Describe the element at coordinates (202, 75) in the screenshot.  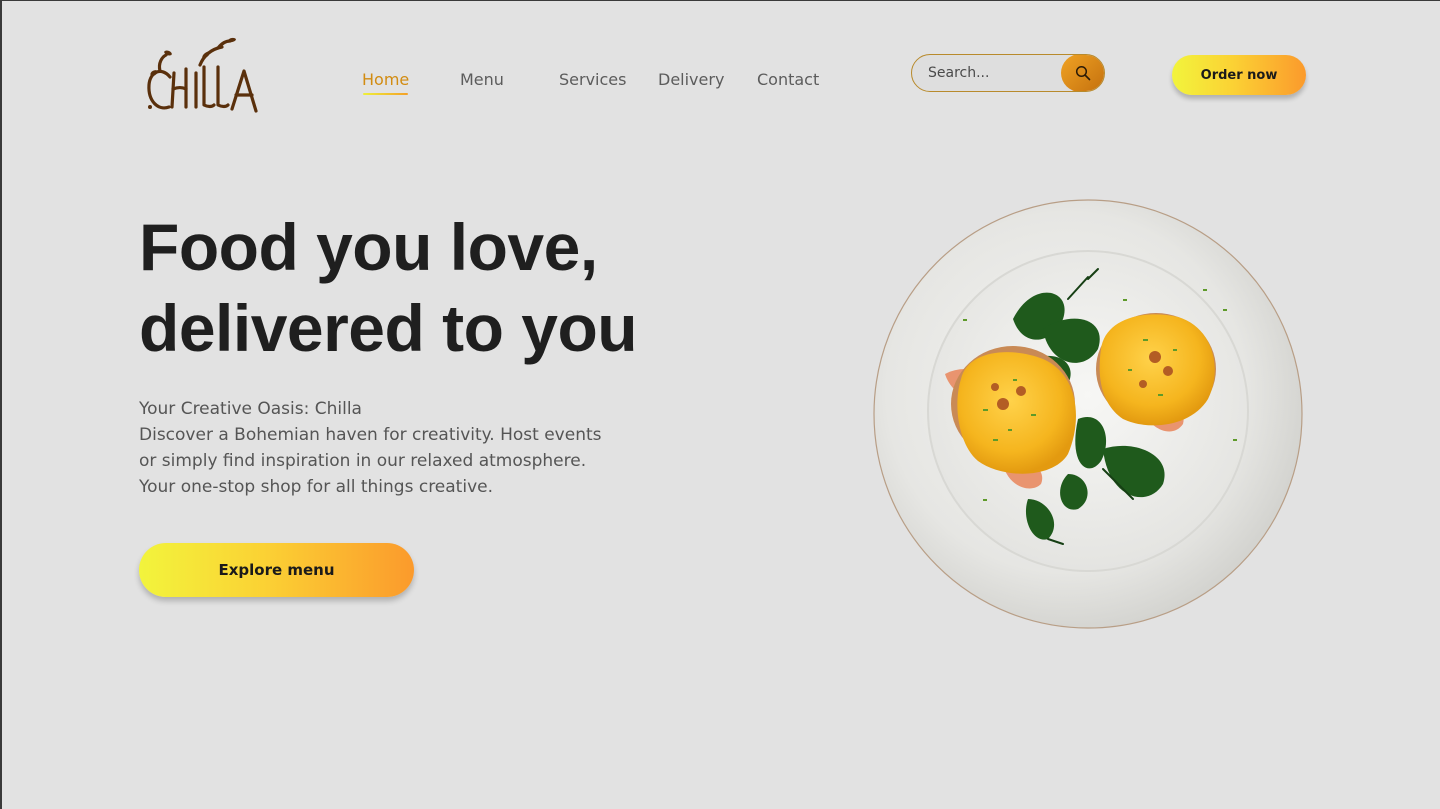
I see `chilla-logo-icon` at that location.